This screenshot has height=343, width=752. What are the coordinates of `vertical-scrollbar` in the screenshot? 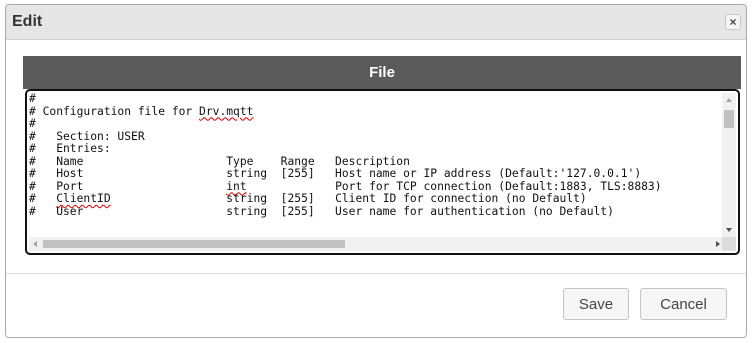 It's located at (729, 165).